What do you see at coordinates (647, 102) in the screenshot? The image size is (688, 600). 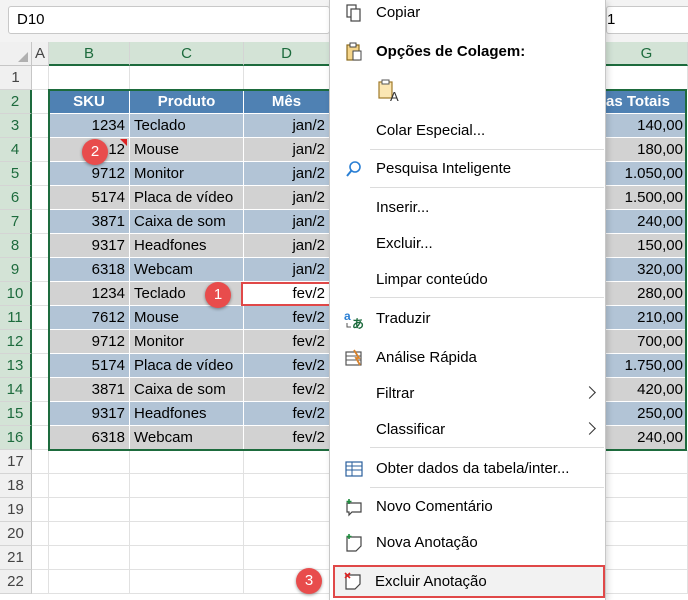 I see `table-header-cell: as Totais` at bounding box center [647, 102].